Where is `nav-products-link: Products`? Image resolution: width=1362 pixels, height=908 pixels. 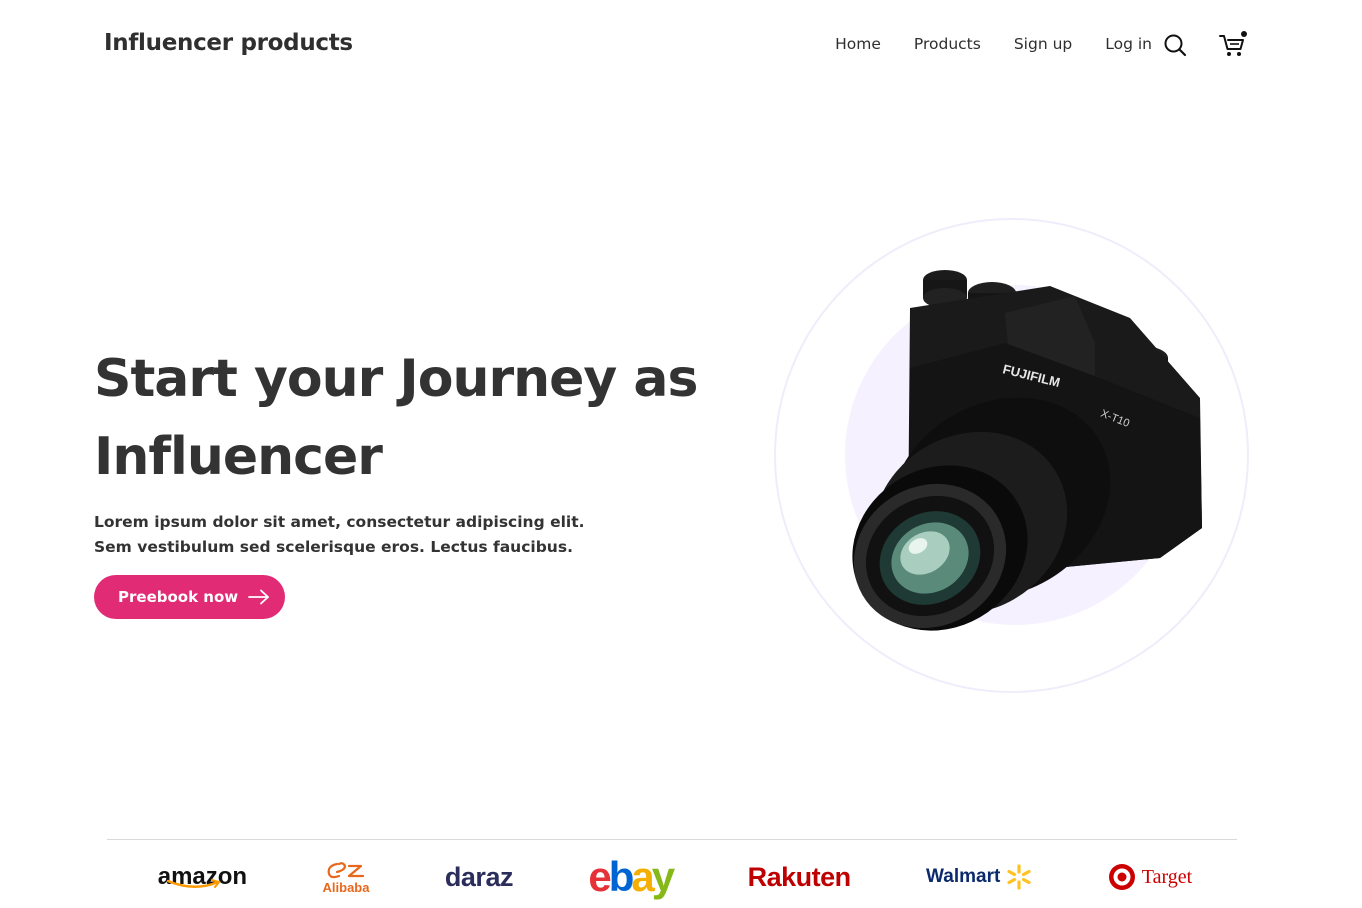 nav-products-link: Products is located at coordinates (947, 44).